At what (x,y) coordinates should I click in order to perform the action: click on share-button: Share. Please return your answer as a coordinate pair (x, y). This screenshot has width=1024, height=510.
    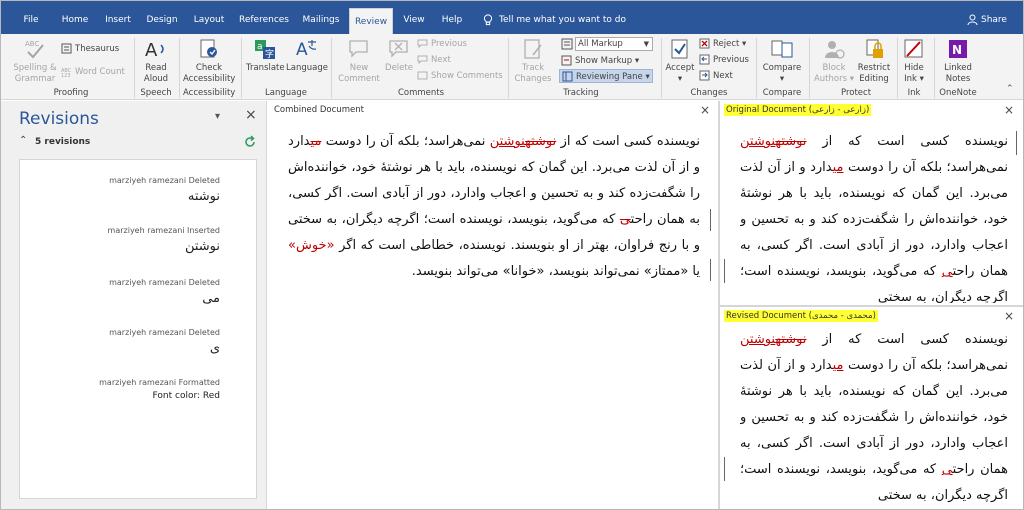
    Looking at the image, I should click on (987, 17).